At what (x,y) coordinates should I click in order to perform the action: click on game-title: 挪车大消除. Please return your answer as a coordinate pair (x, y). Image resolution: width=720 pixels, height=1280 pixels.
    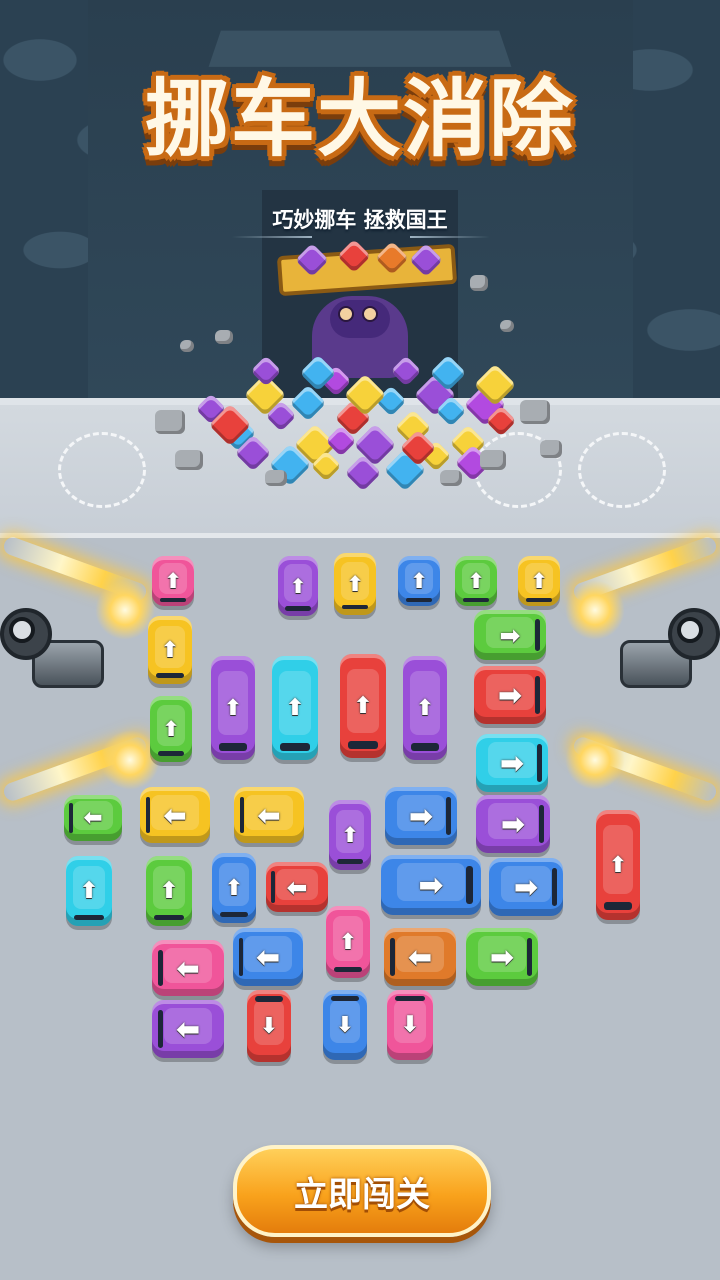
    Looking at the image, I should click on (359, 119).